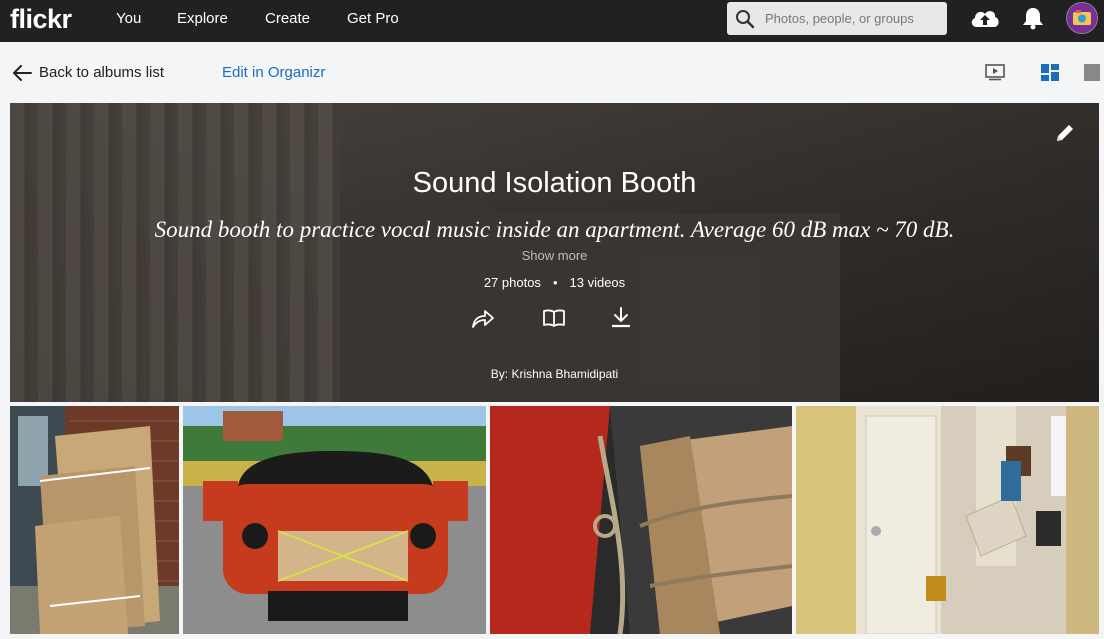 This screenshot has width=1104, height=639. Describe the element at coordinates (745, 19) in the screenshot. I see `search-icon` at that location.